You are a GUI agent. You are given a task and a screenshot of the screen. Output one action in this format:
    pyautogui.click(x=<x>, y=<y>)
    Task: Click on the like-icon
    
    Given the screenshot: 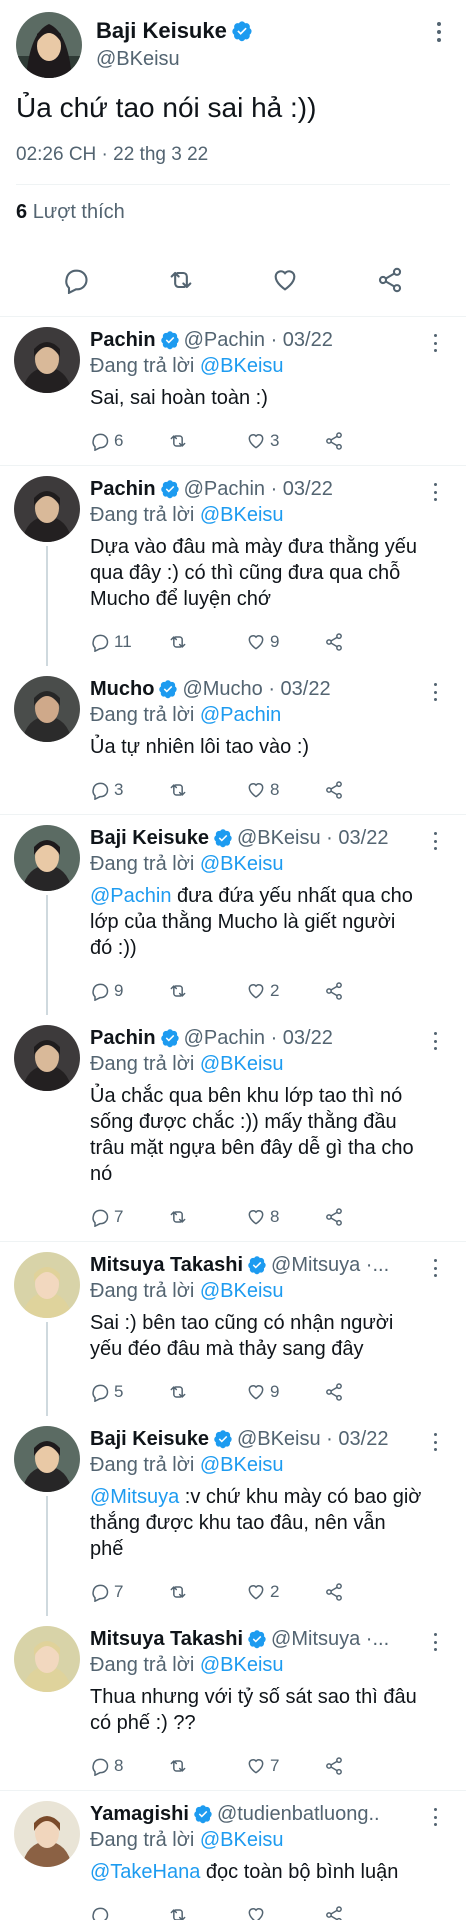 What is the action you would take?
    pyautogui.click(x=285, y=280)
    